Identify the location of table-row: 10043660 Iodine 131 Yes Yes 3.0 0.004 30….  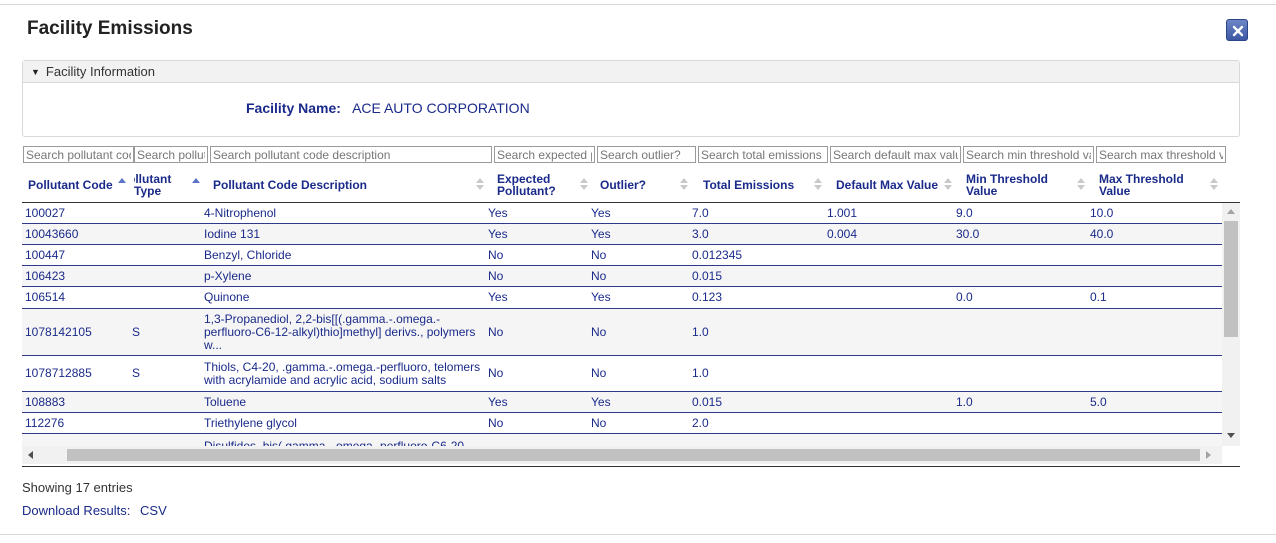
(622, 234).